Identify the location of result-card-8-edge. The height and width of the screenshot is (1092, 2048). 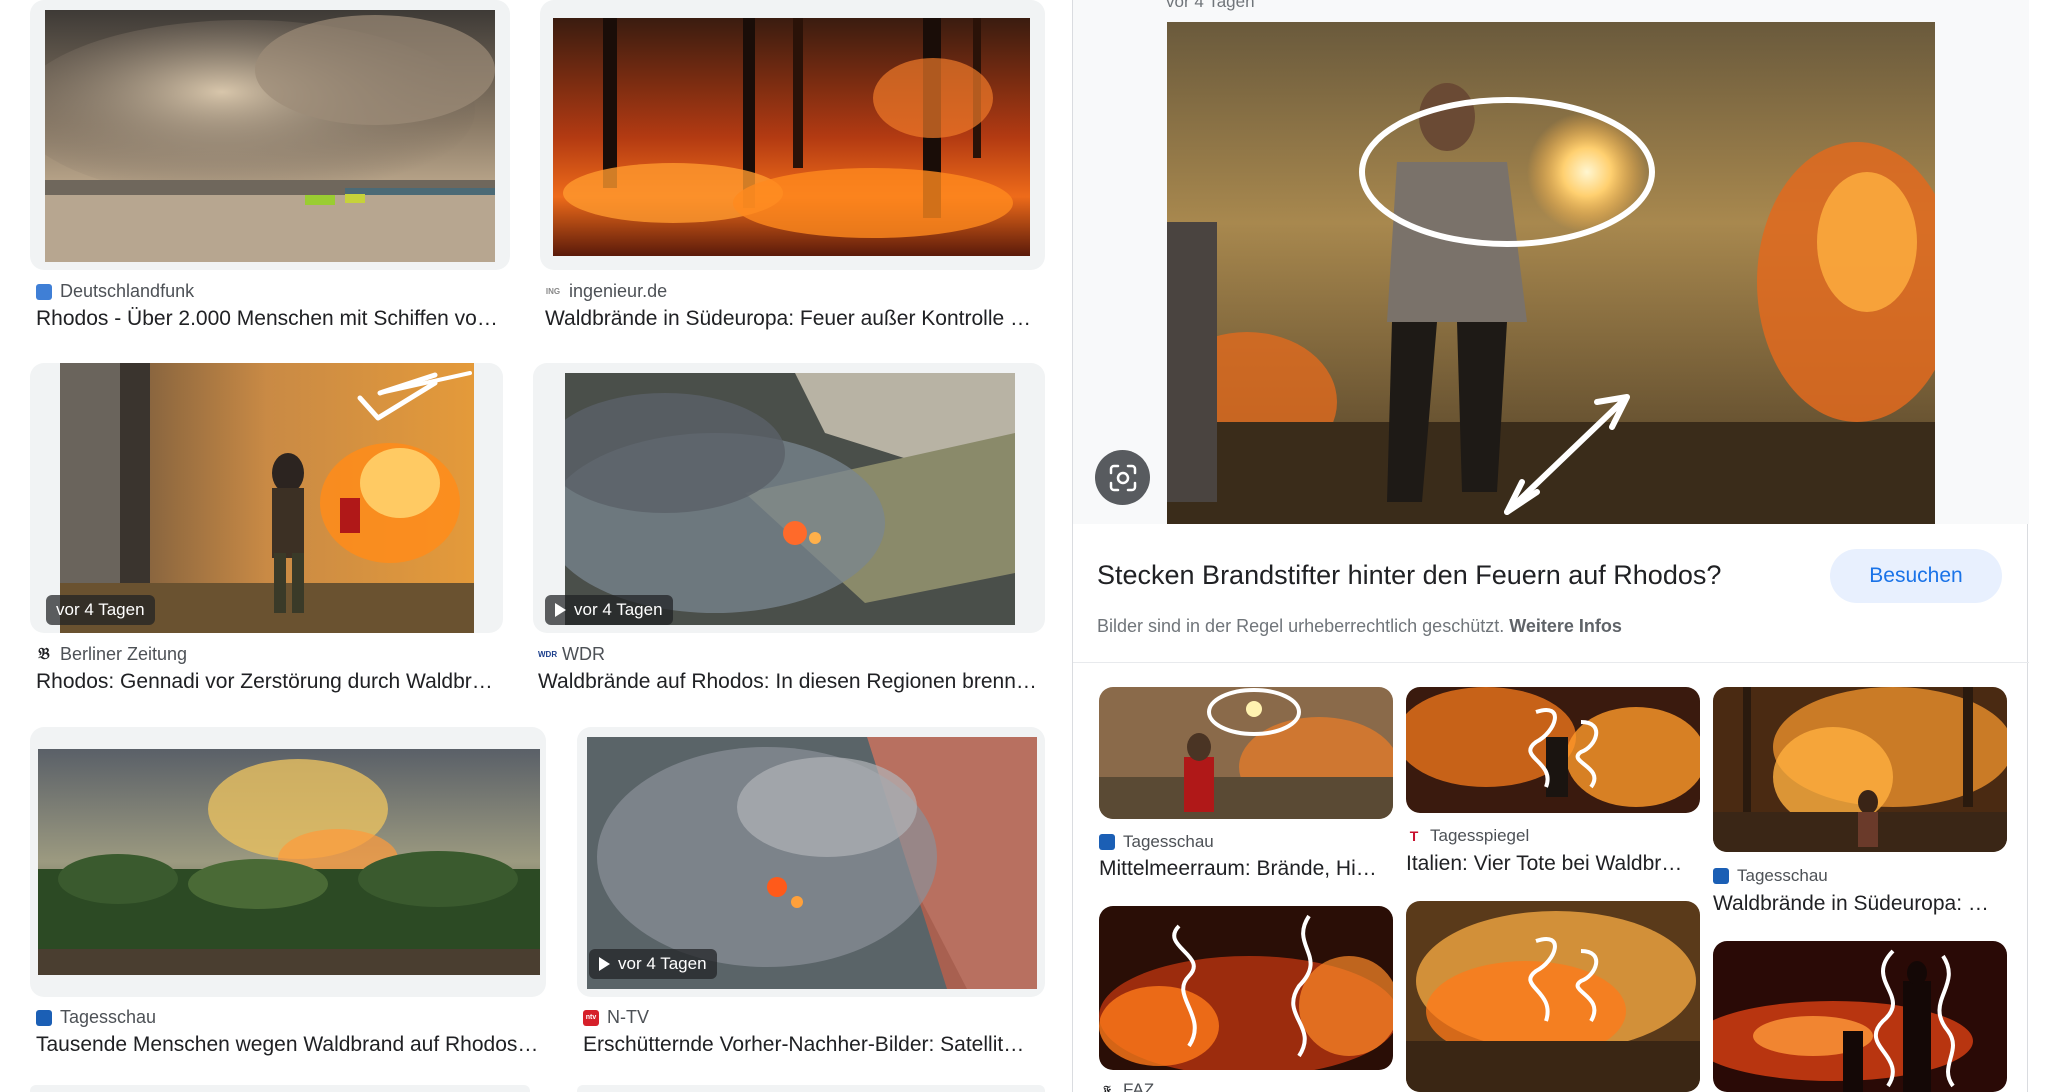
(811, 1088).